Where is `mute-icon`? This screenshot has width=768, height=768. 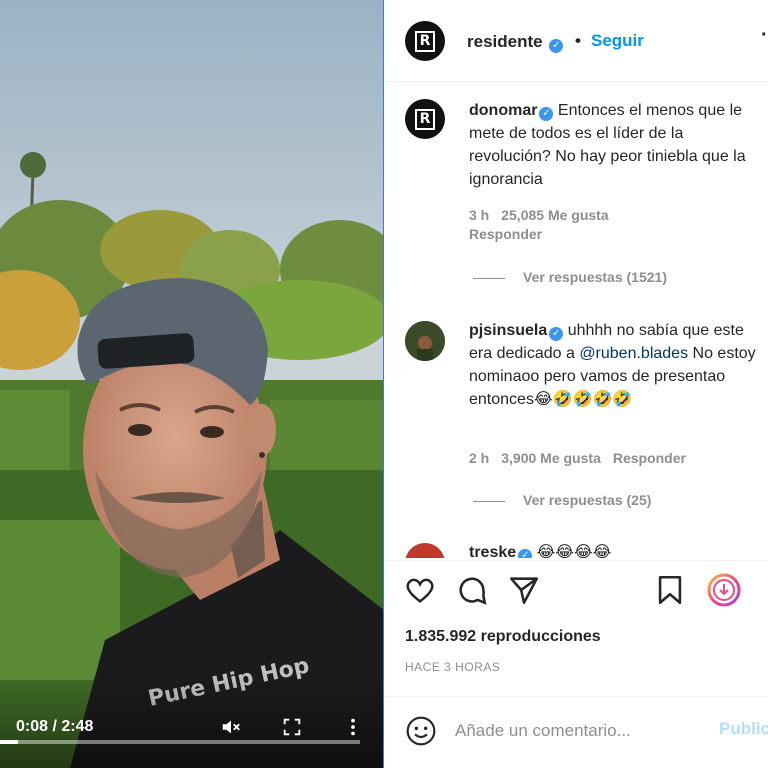 mute-icon is located at coordinates (231, 727).